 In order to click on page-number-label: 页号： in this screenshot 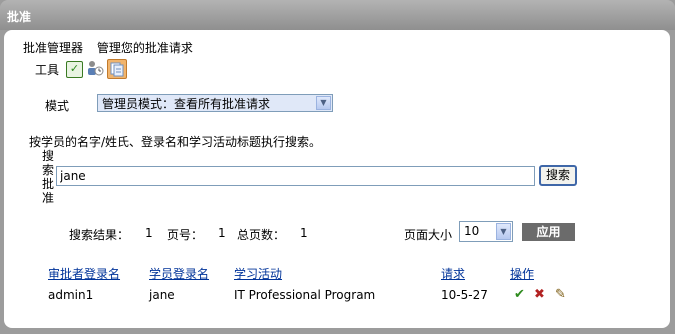, I will do `click(185, 235)`.